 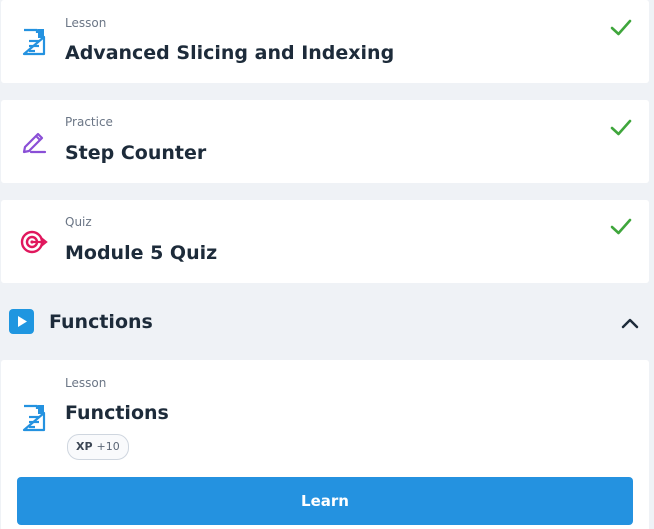 What do you see at coordinates (141, 253) in the screenshot?
I see `item-title: Module 5 Quiz` at bounding box center [141, 253].